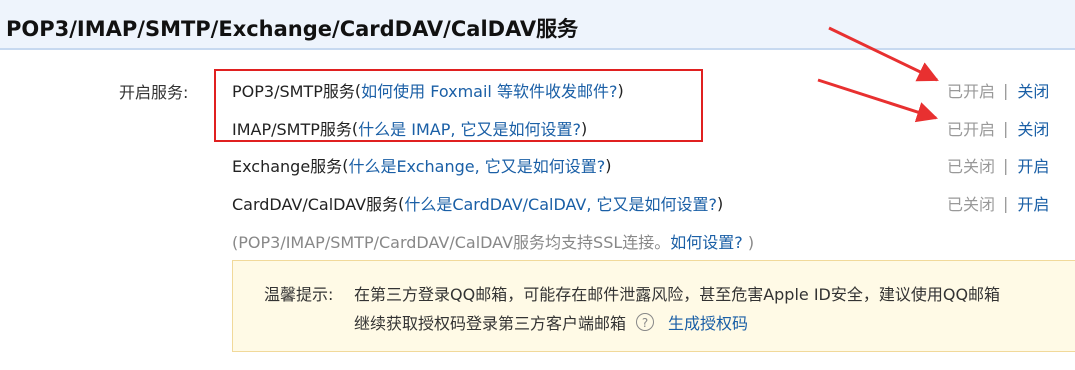 The width and height of the screenshot is (1075, 370). I want to click on arrow-to-imap-status, so click(877, 100).